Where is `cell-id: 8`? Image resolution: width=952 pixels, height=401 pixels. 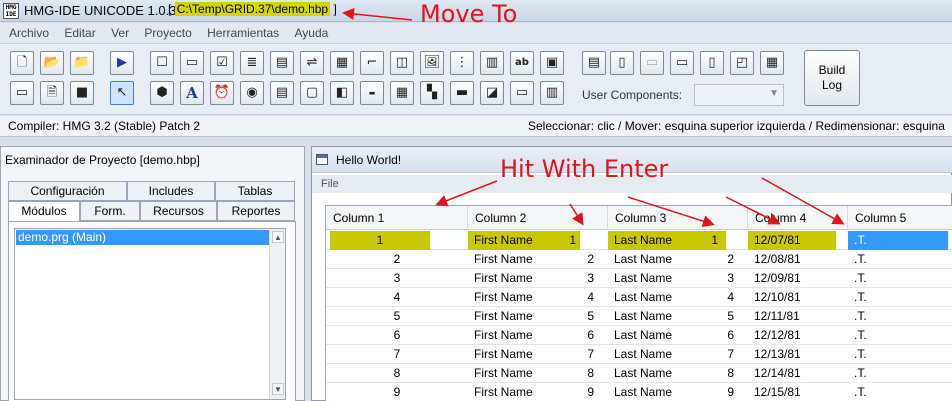 cell-id: 8 is located at coordinates (397, 373).